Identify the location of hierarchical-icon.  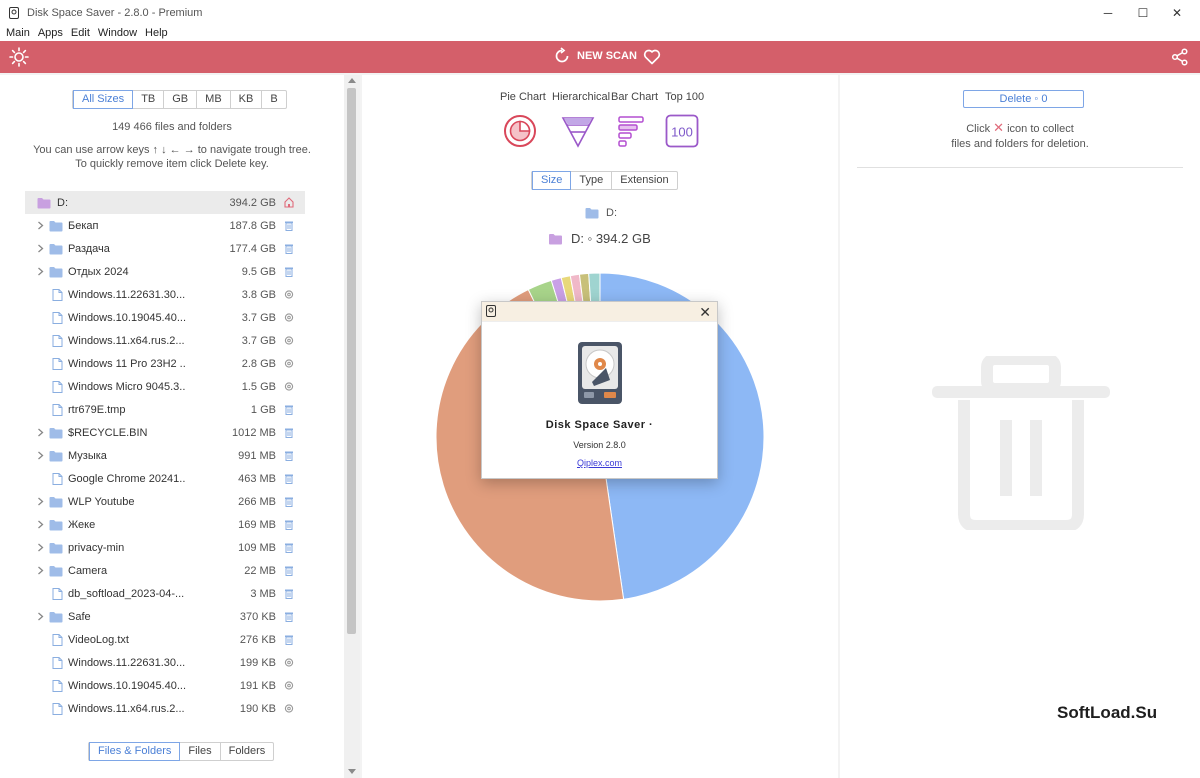
(578, 131).